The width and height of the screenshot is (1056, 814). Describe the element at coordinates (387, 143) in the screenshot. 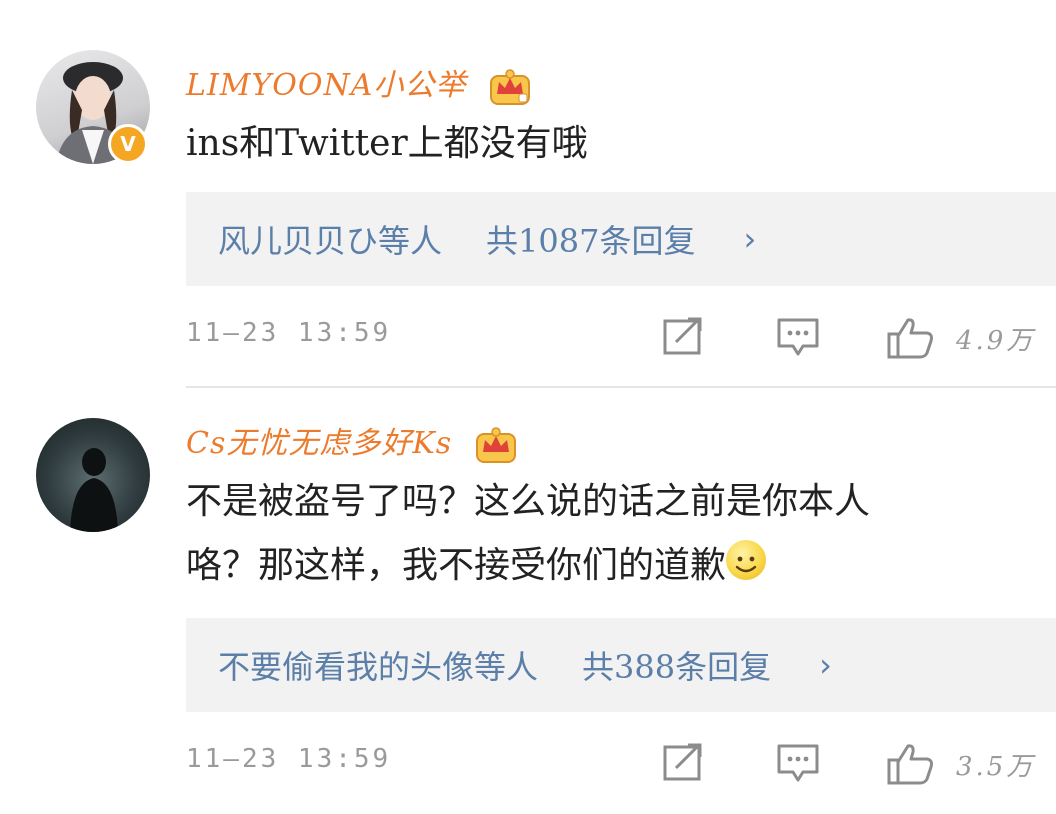

I see `comment-text: ins和Twitter上都没有哦` at that location.